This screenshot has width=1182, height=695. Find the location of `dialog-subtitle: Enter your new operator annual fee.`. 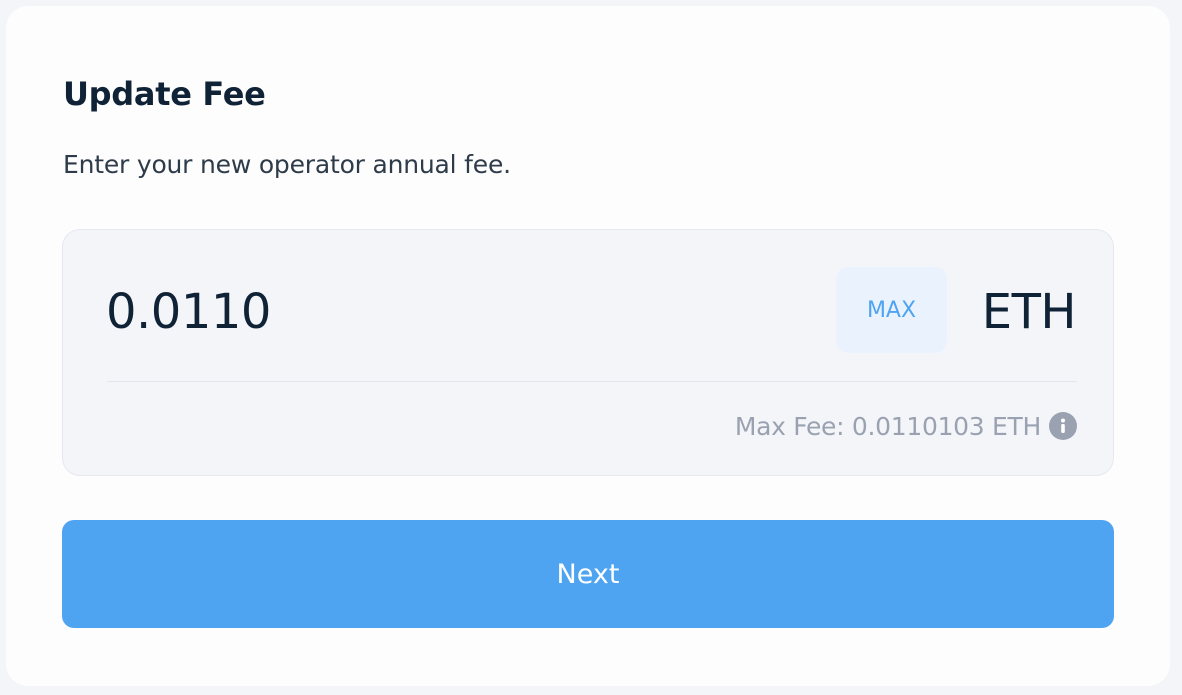

dialog-subtitle: Enter your new operator annual fee. is located at coordinates (287, 164).